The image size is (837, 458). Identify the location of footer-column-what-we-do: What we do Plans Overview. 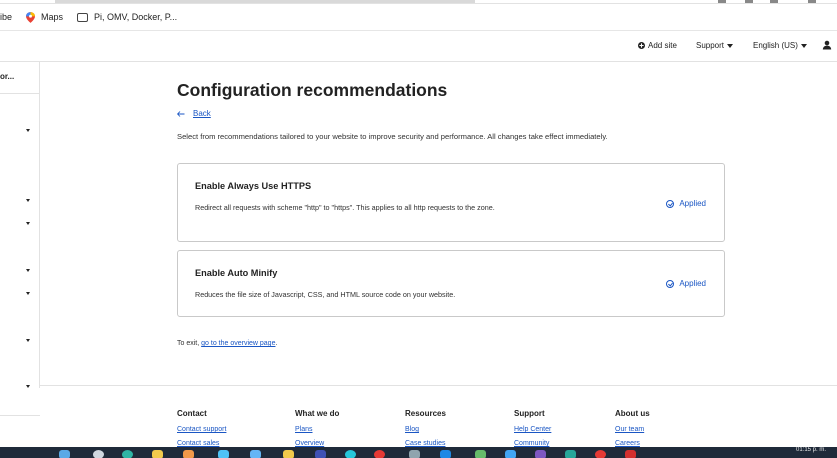
(317, 430).